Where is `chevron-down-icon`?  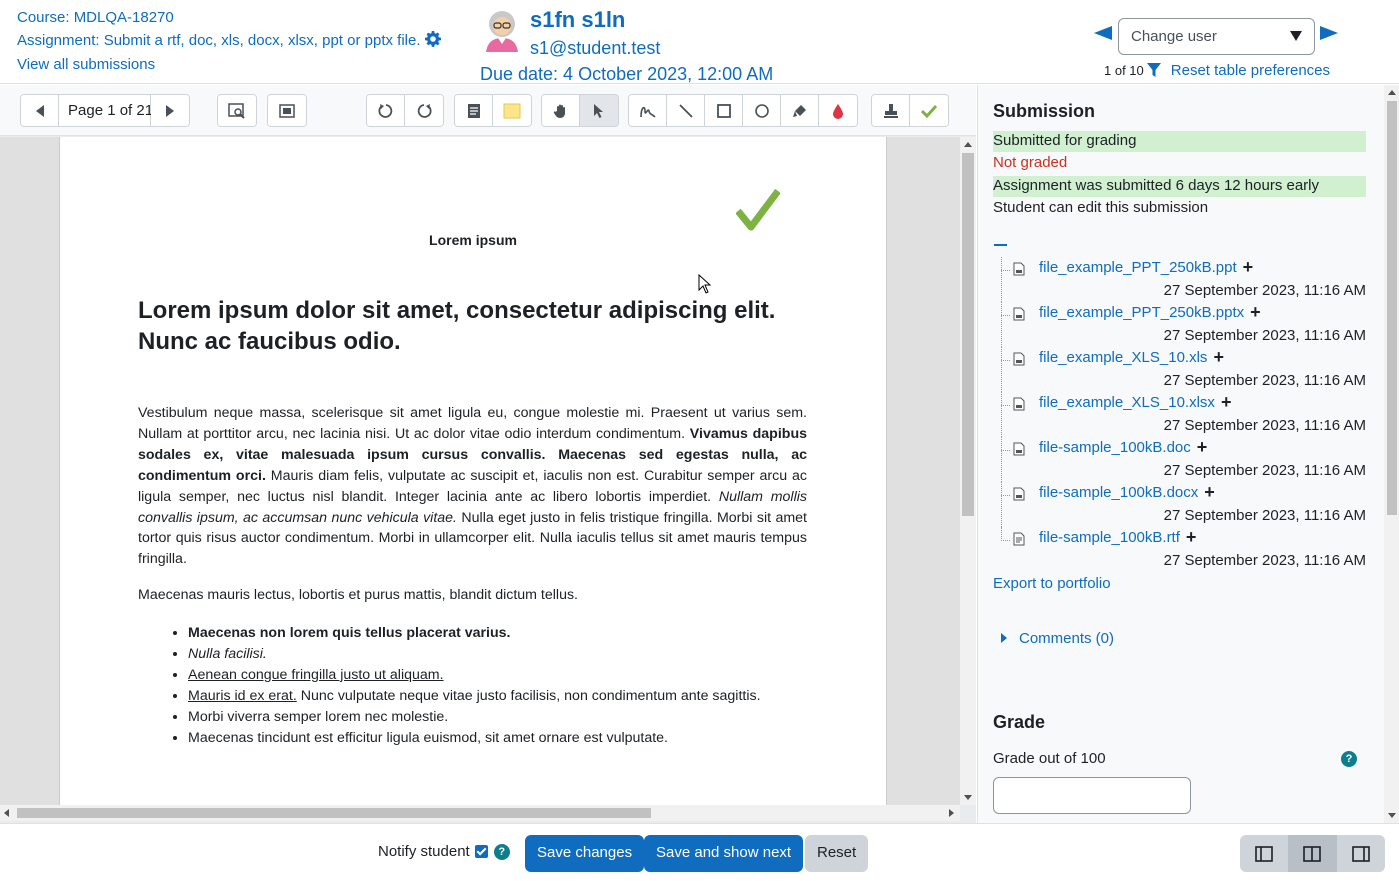 chevron-down-icon is located at coordinates (1296, 36).